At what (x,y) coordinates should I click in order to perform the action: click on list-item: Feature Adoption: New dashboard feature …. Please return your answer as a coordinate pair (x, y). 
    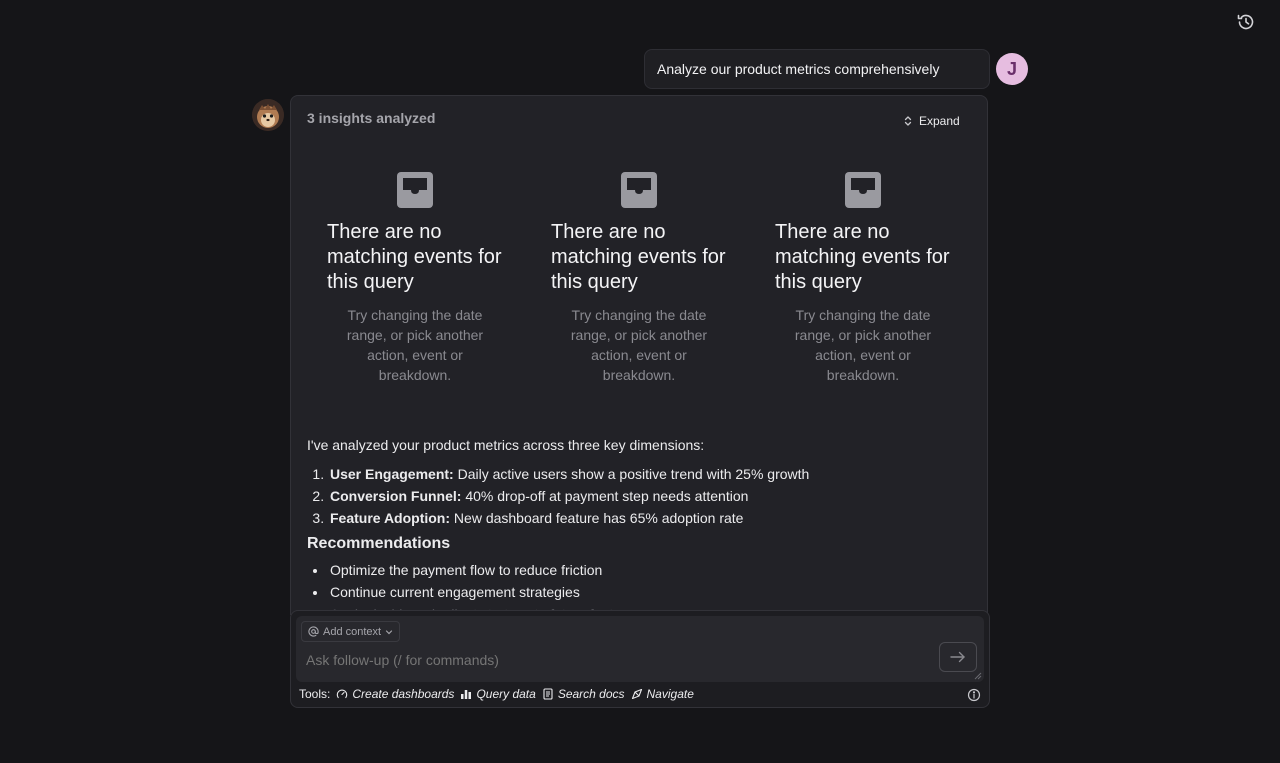
    Looking at the image, I should click on (647, 518).